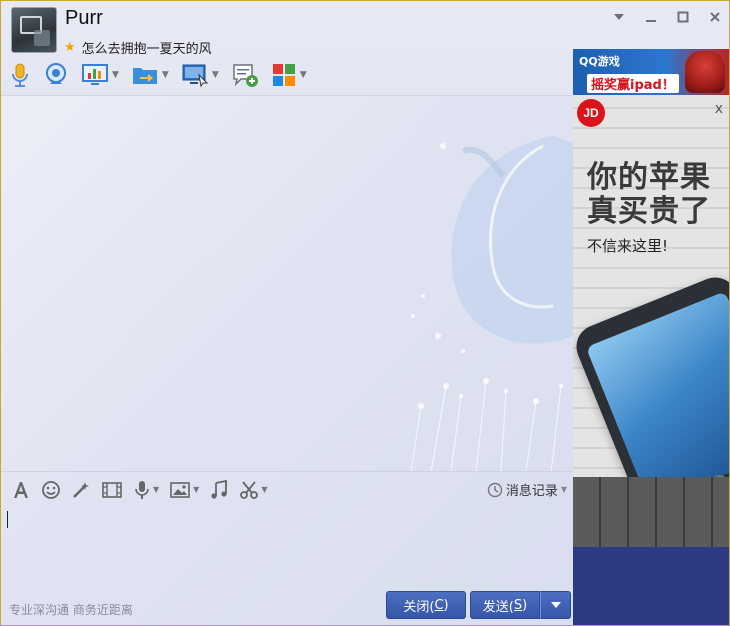  I want to click on menu-icon, so click(619, 17).